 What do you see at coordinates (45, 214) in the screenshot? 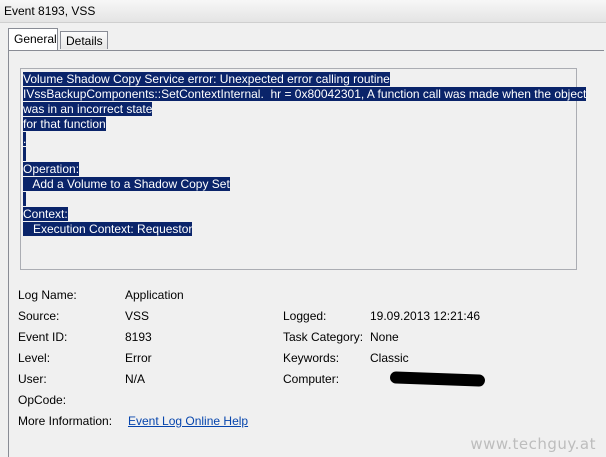
I see `description-line: Context:` at bounding box center [45, 214].